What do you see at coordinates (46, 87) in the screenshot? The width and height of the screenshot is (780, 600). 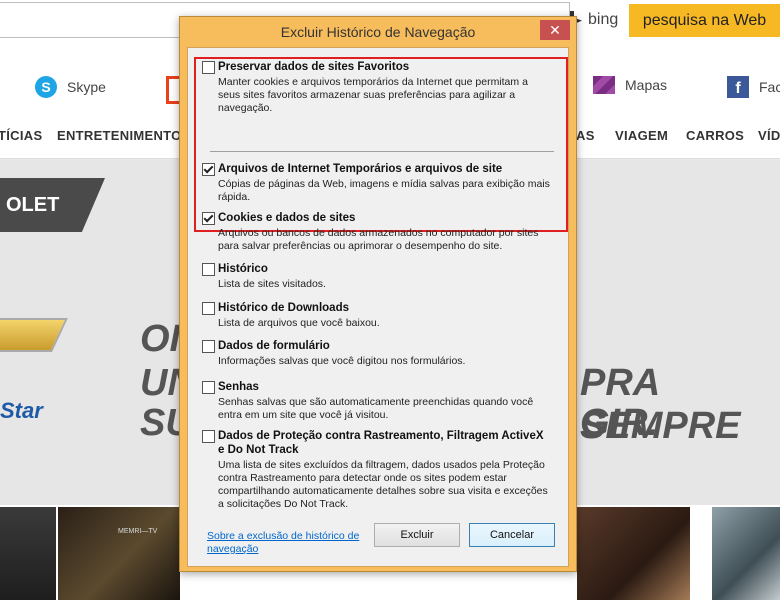 I see `skype-icon: S` at bounding box center [46, 87].